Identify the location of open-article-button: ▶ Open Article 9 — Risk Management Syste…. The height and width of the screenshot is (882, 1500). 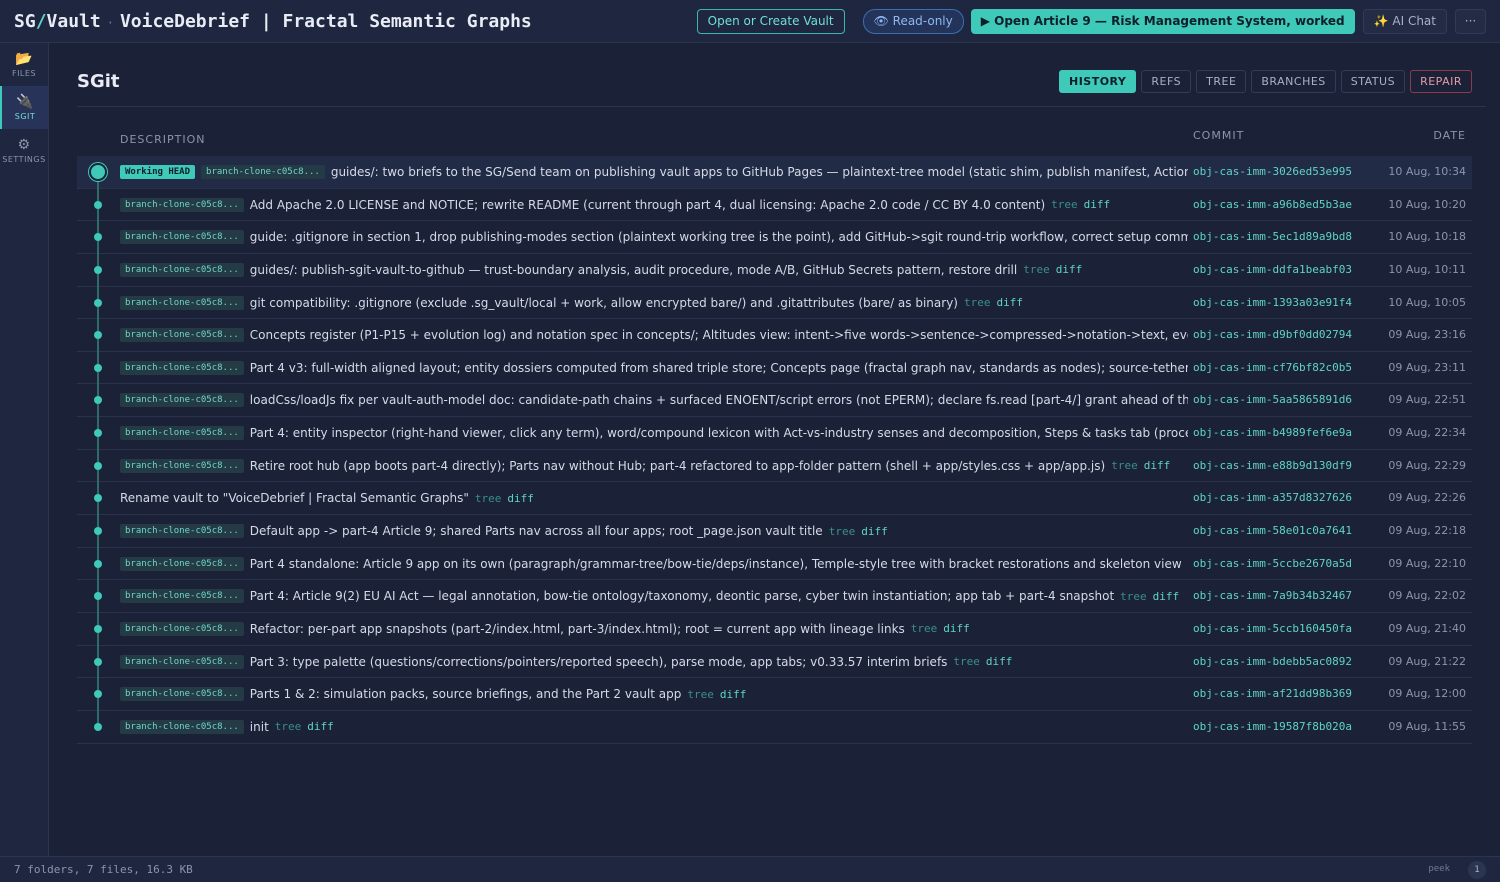
(1162, 21).